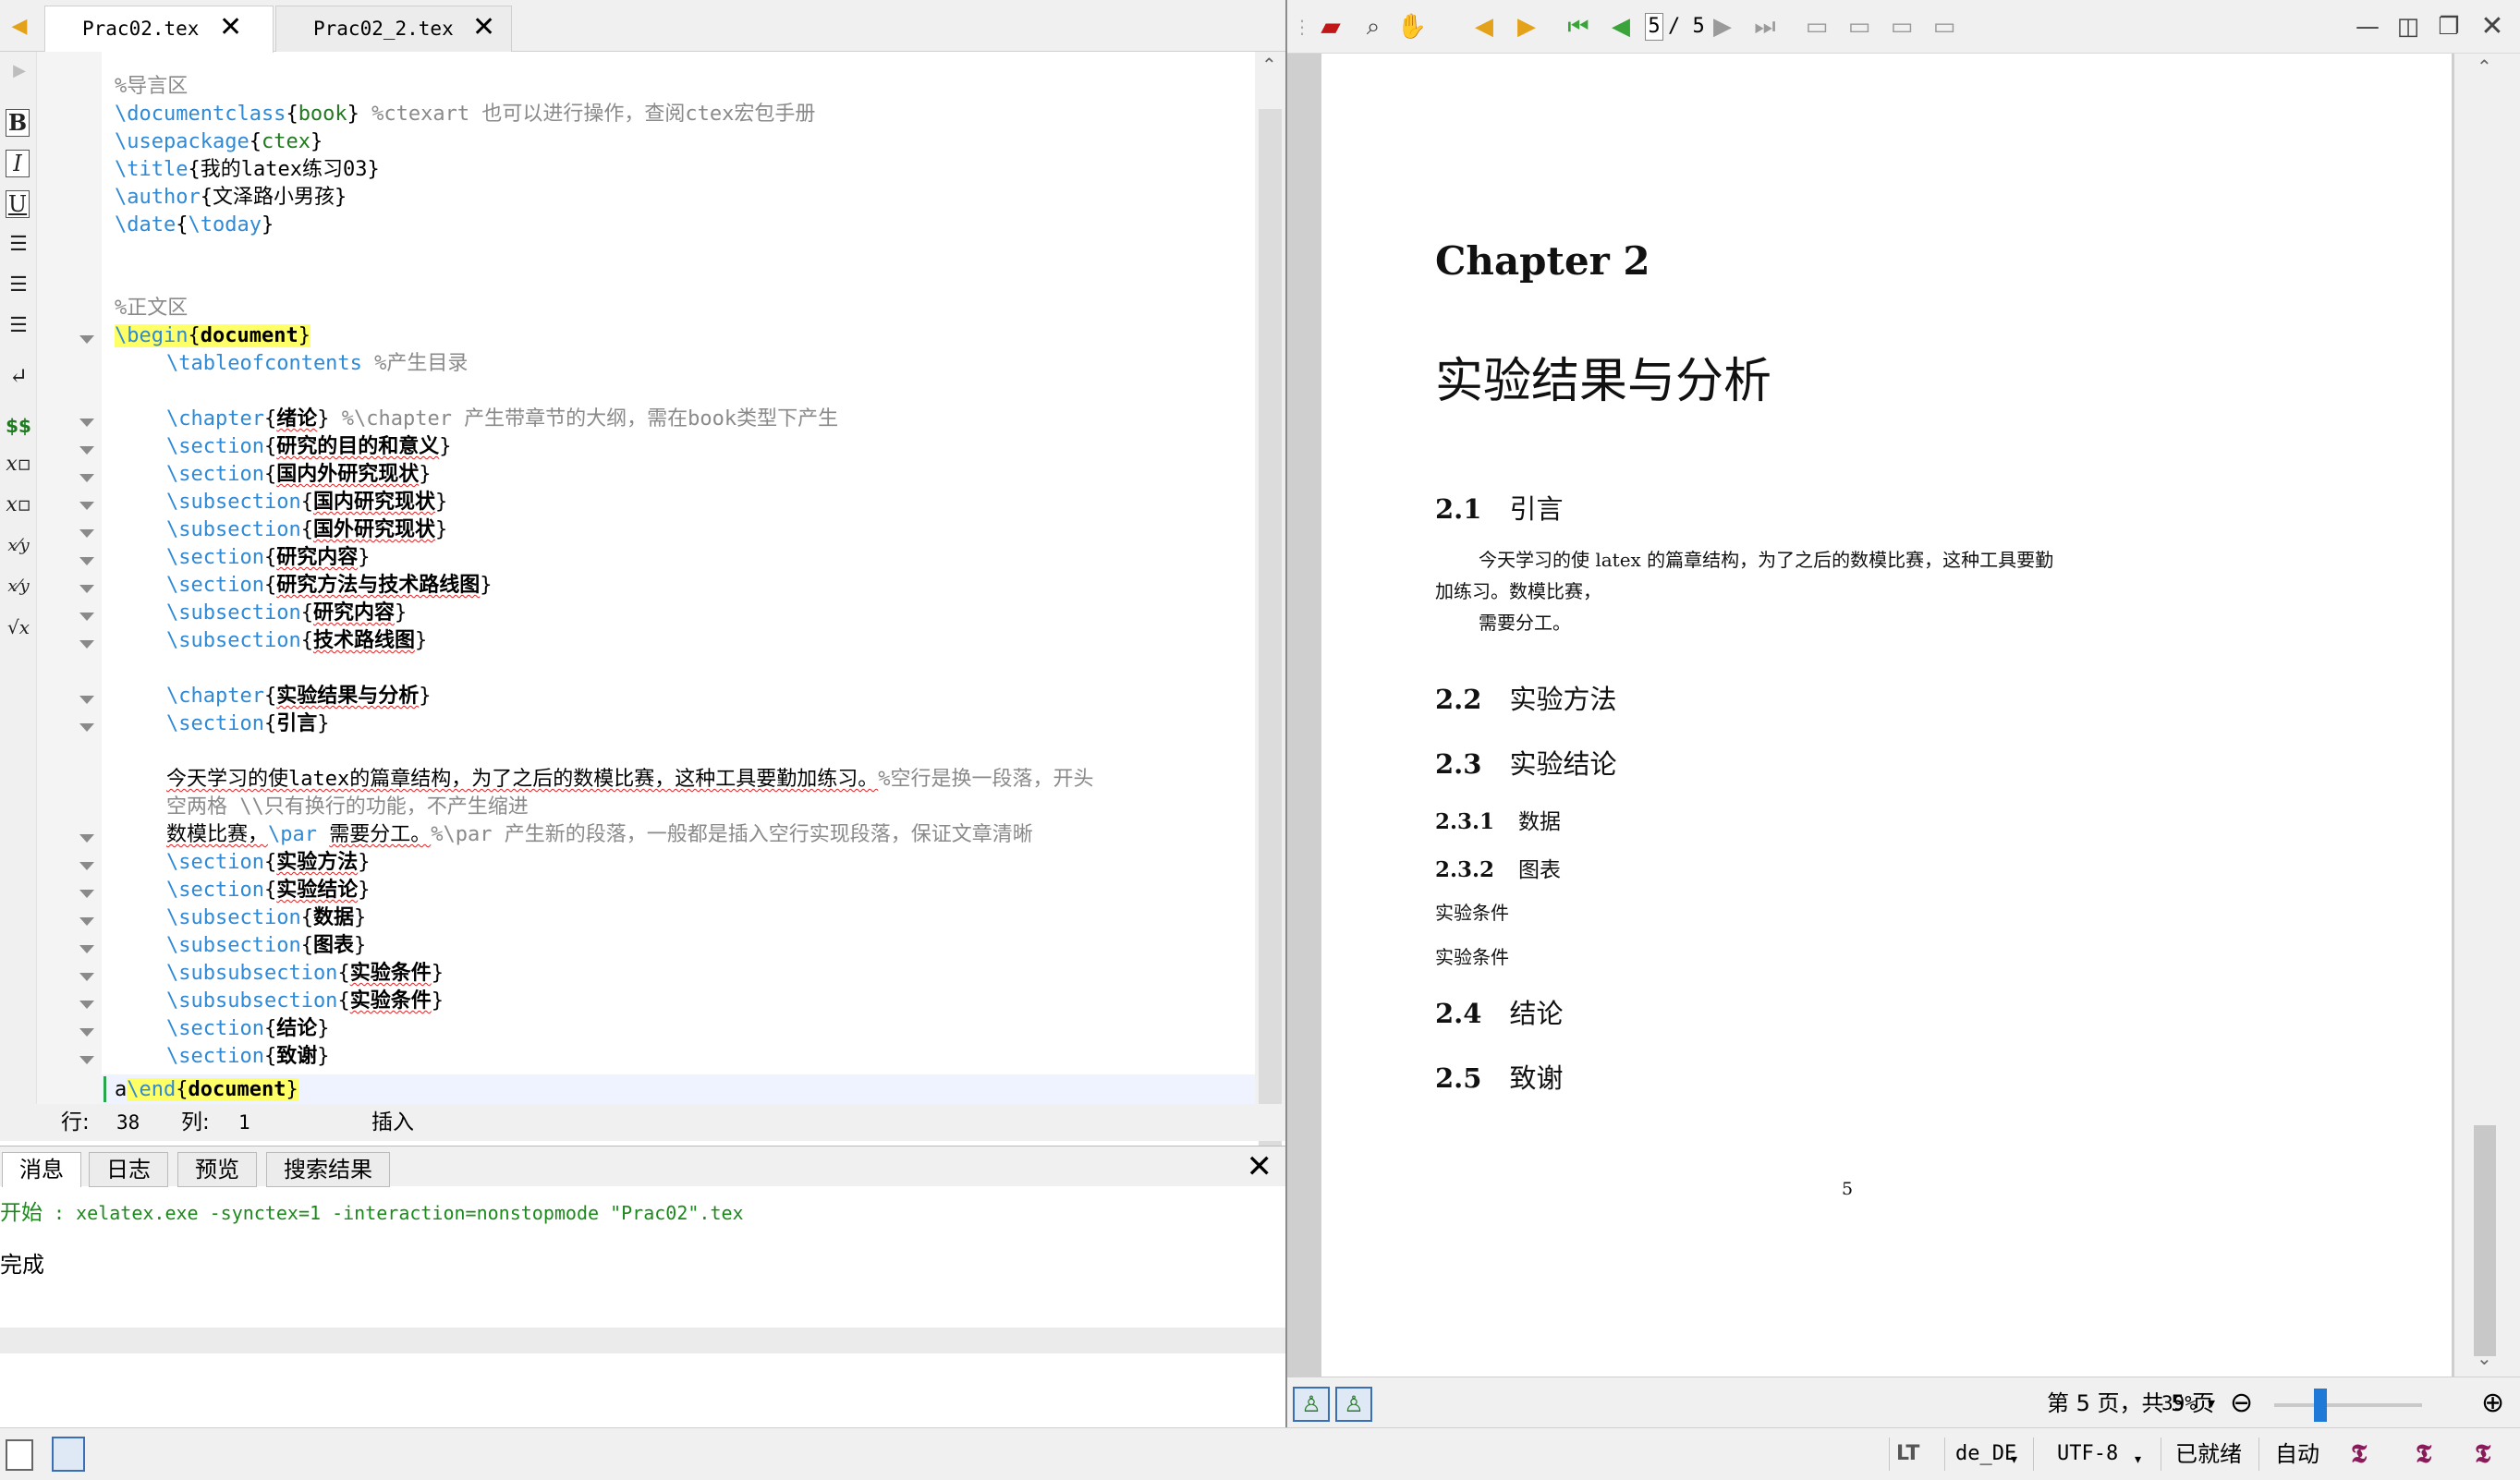  I want to click on encoding: UTF-8, so click(2087, 1454).